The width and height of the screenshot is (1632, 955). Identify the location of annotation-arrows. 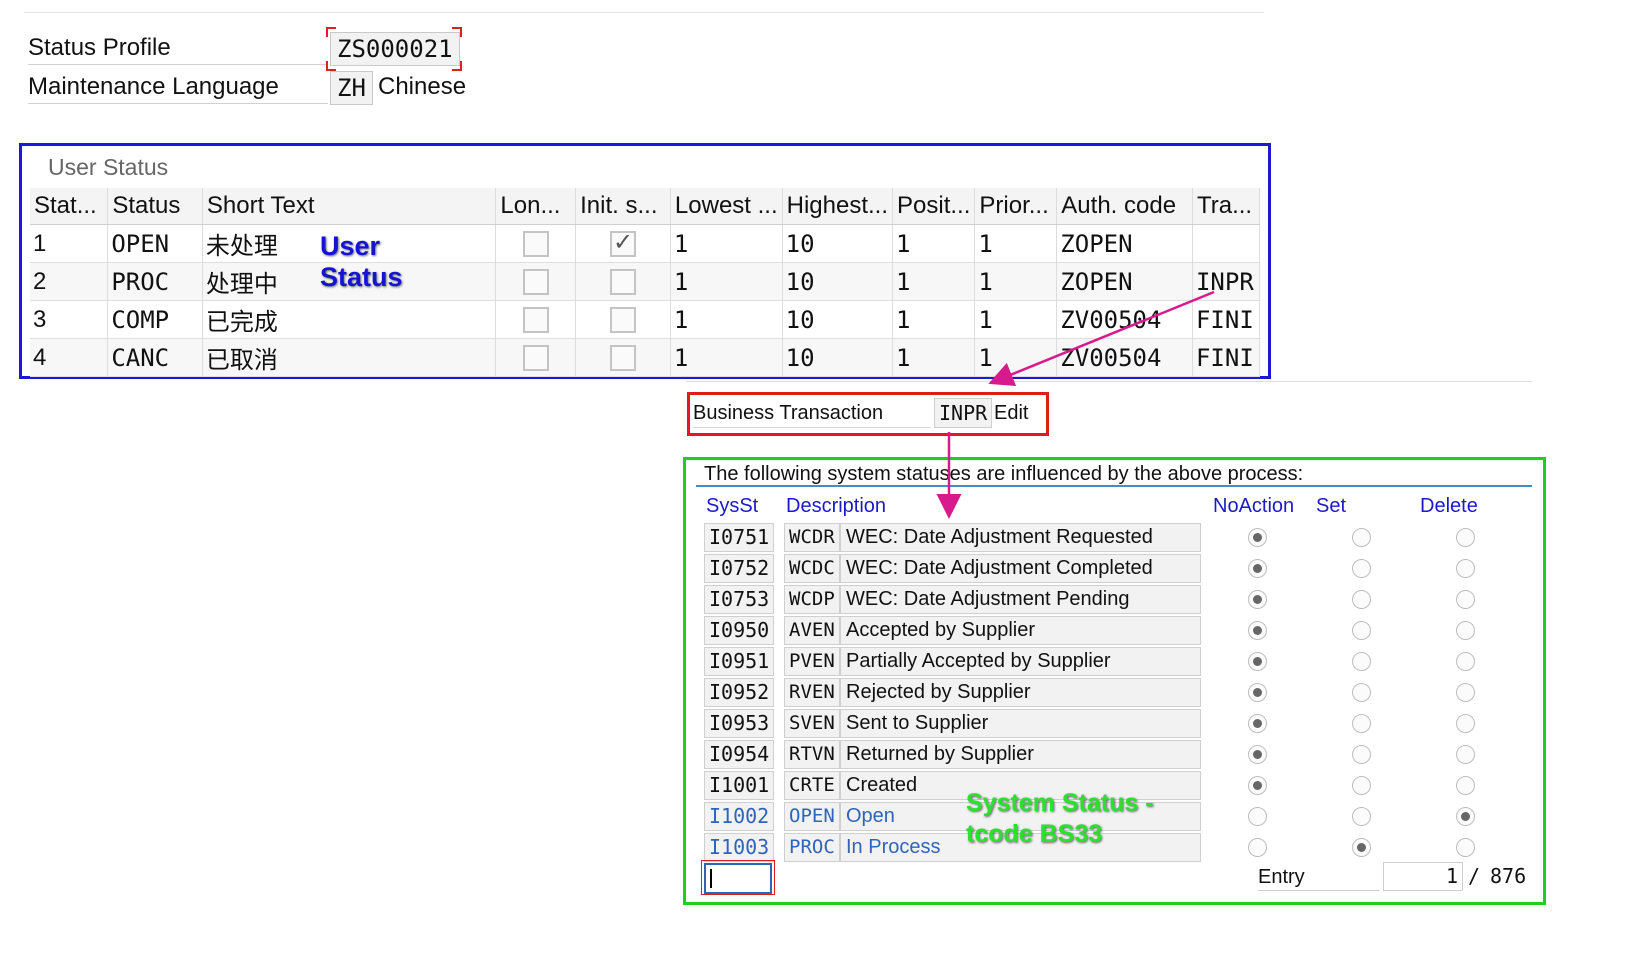
(1075, 404).